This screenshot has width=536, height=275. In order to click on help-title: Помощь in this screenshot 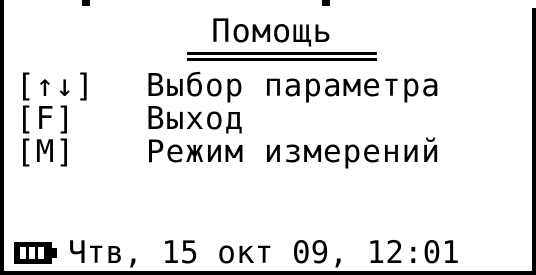, I will do `click(272, 31)`.